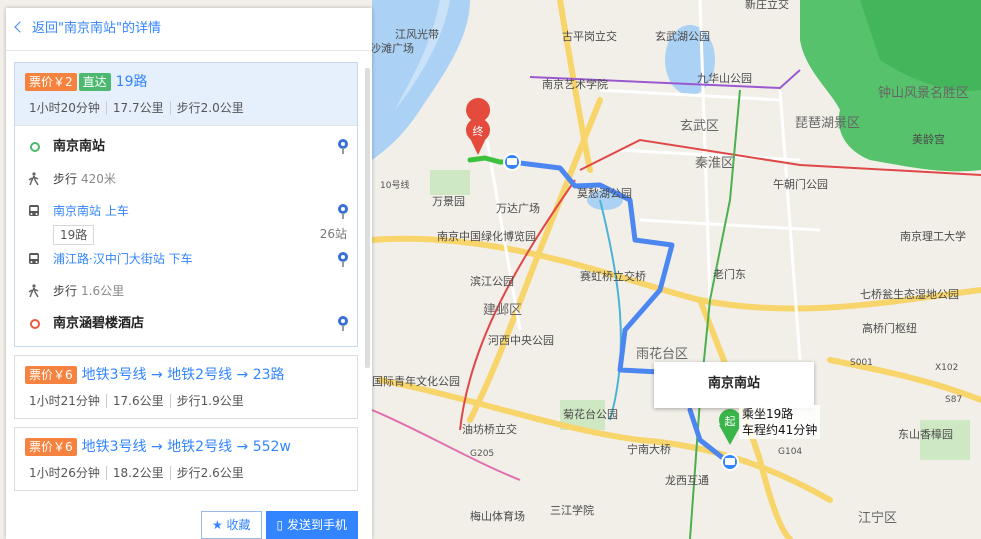 The width and height of the screenshot is (981, 539). I want to click on step-walk-2: 步行 1.6公里, so click(186, 291).